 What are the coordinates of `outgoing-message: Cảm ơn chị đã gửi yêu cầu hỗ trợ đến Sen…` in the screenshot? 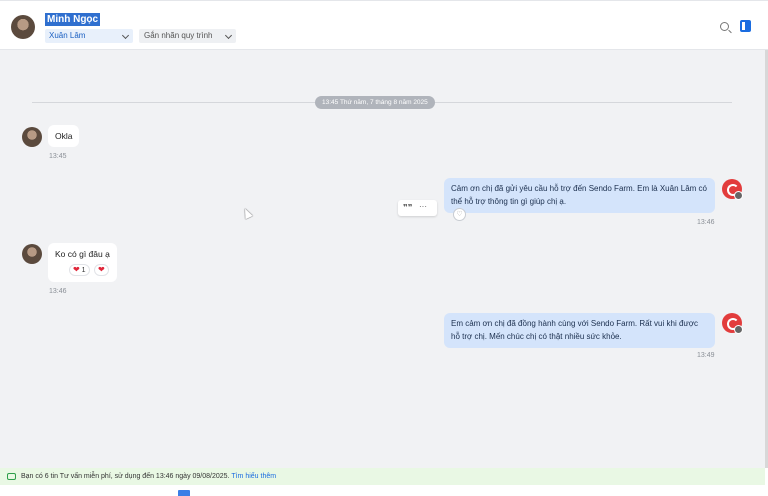 It's located at (579, 195).